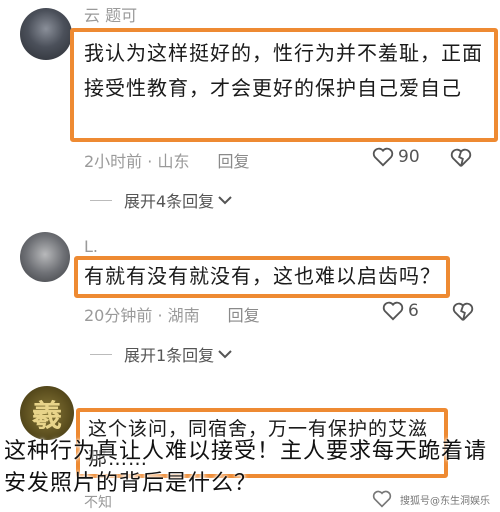  I want to click on expand-replies-label: 展开4条回复, so click(169, 201).